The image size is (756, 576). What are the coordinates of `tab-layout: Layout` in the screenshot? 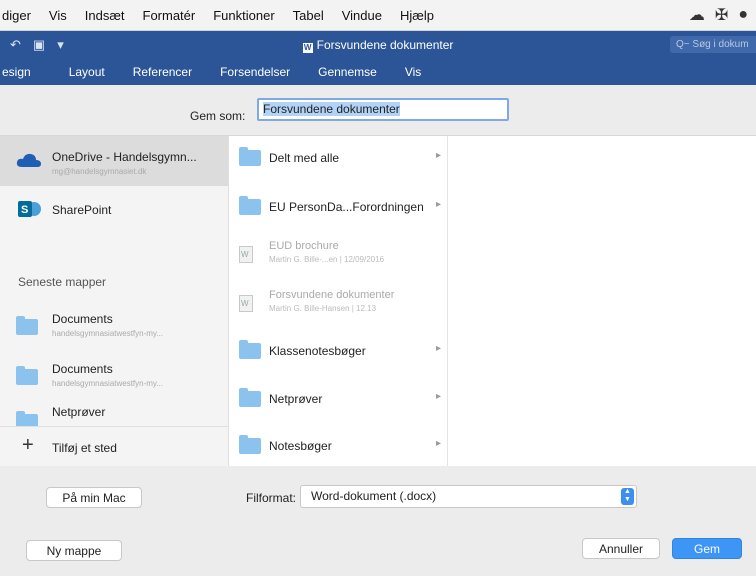 It's located at (87, 72).